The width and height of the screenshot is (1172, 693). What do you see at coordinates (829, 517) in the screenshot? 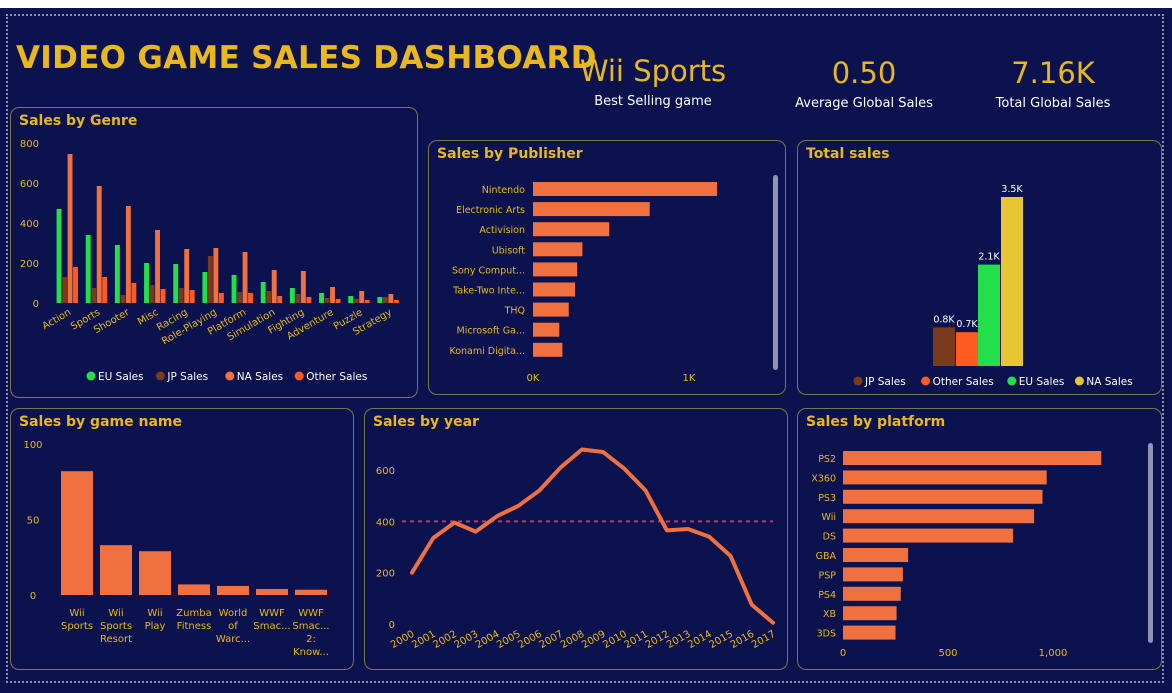
I see `y-tick-label: Wii` at bounding box center [829, 517].